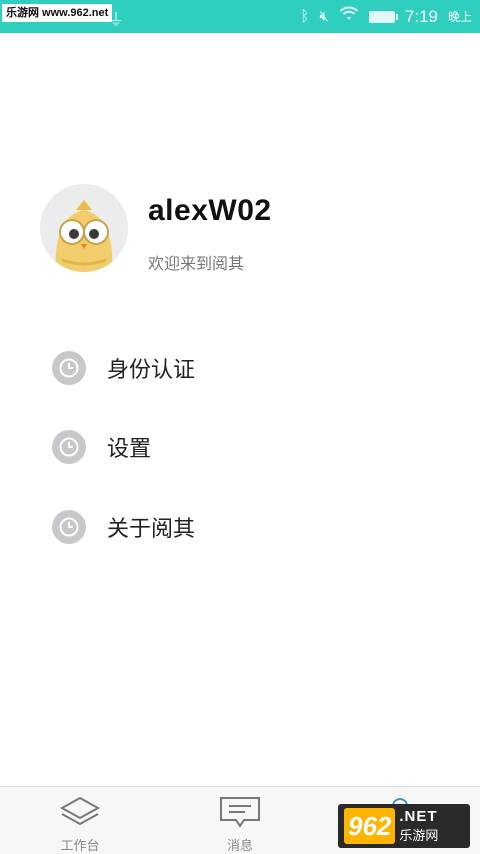 This screenshot has height=854, width=480. What do you see at coordinates (383, 16) in the screenshot?
I see `battery-icon` at bounding box center [383, 16].